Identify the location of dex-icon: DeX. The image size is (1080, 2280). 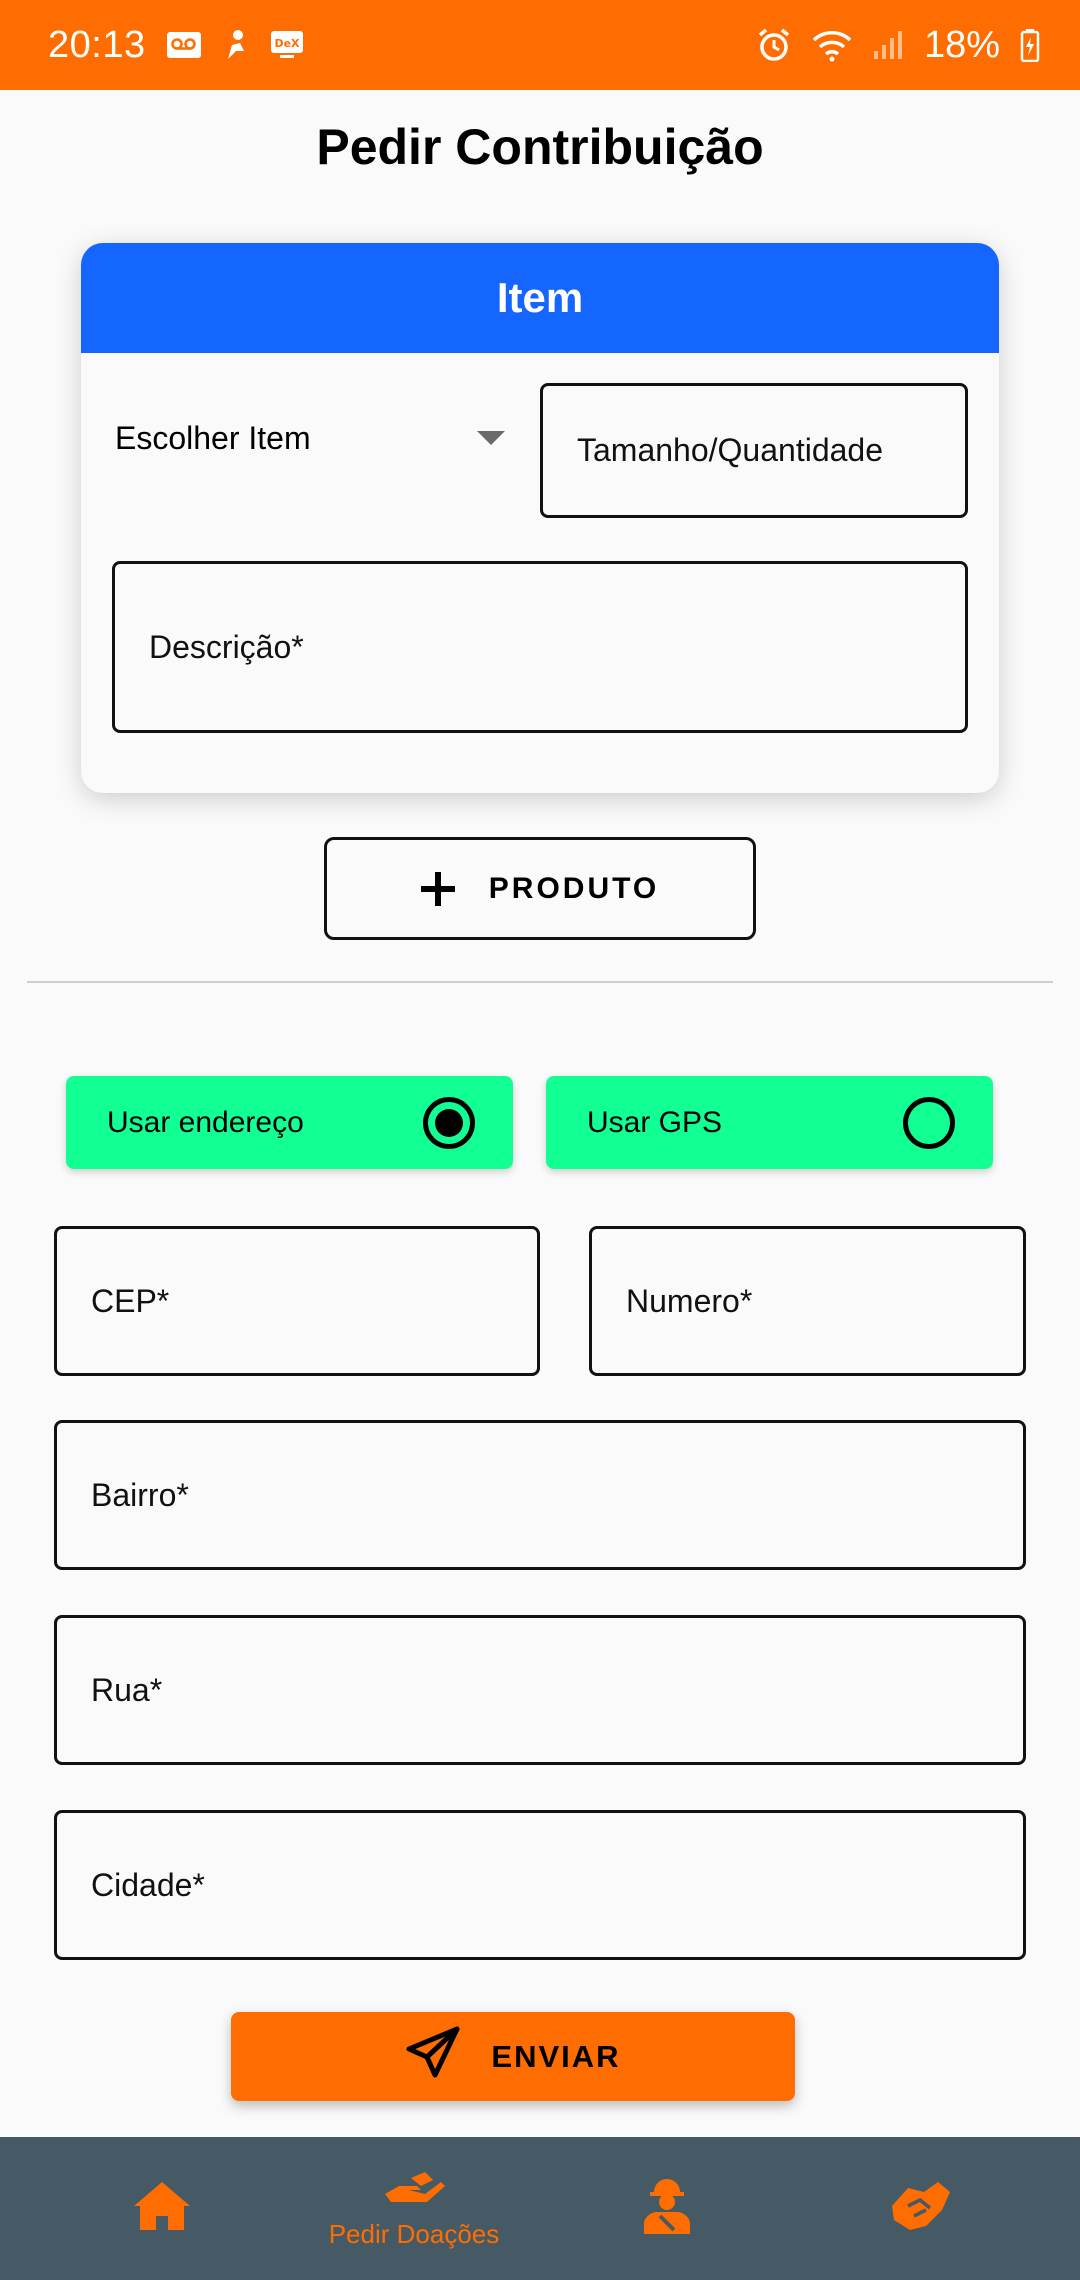
(287, 45).